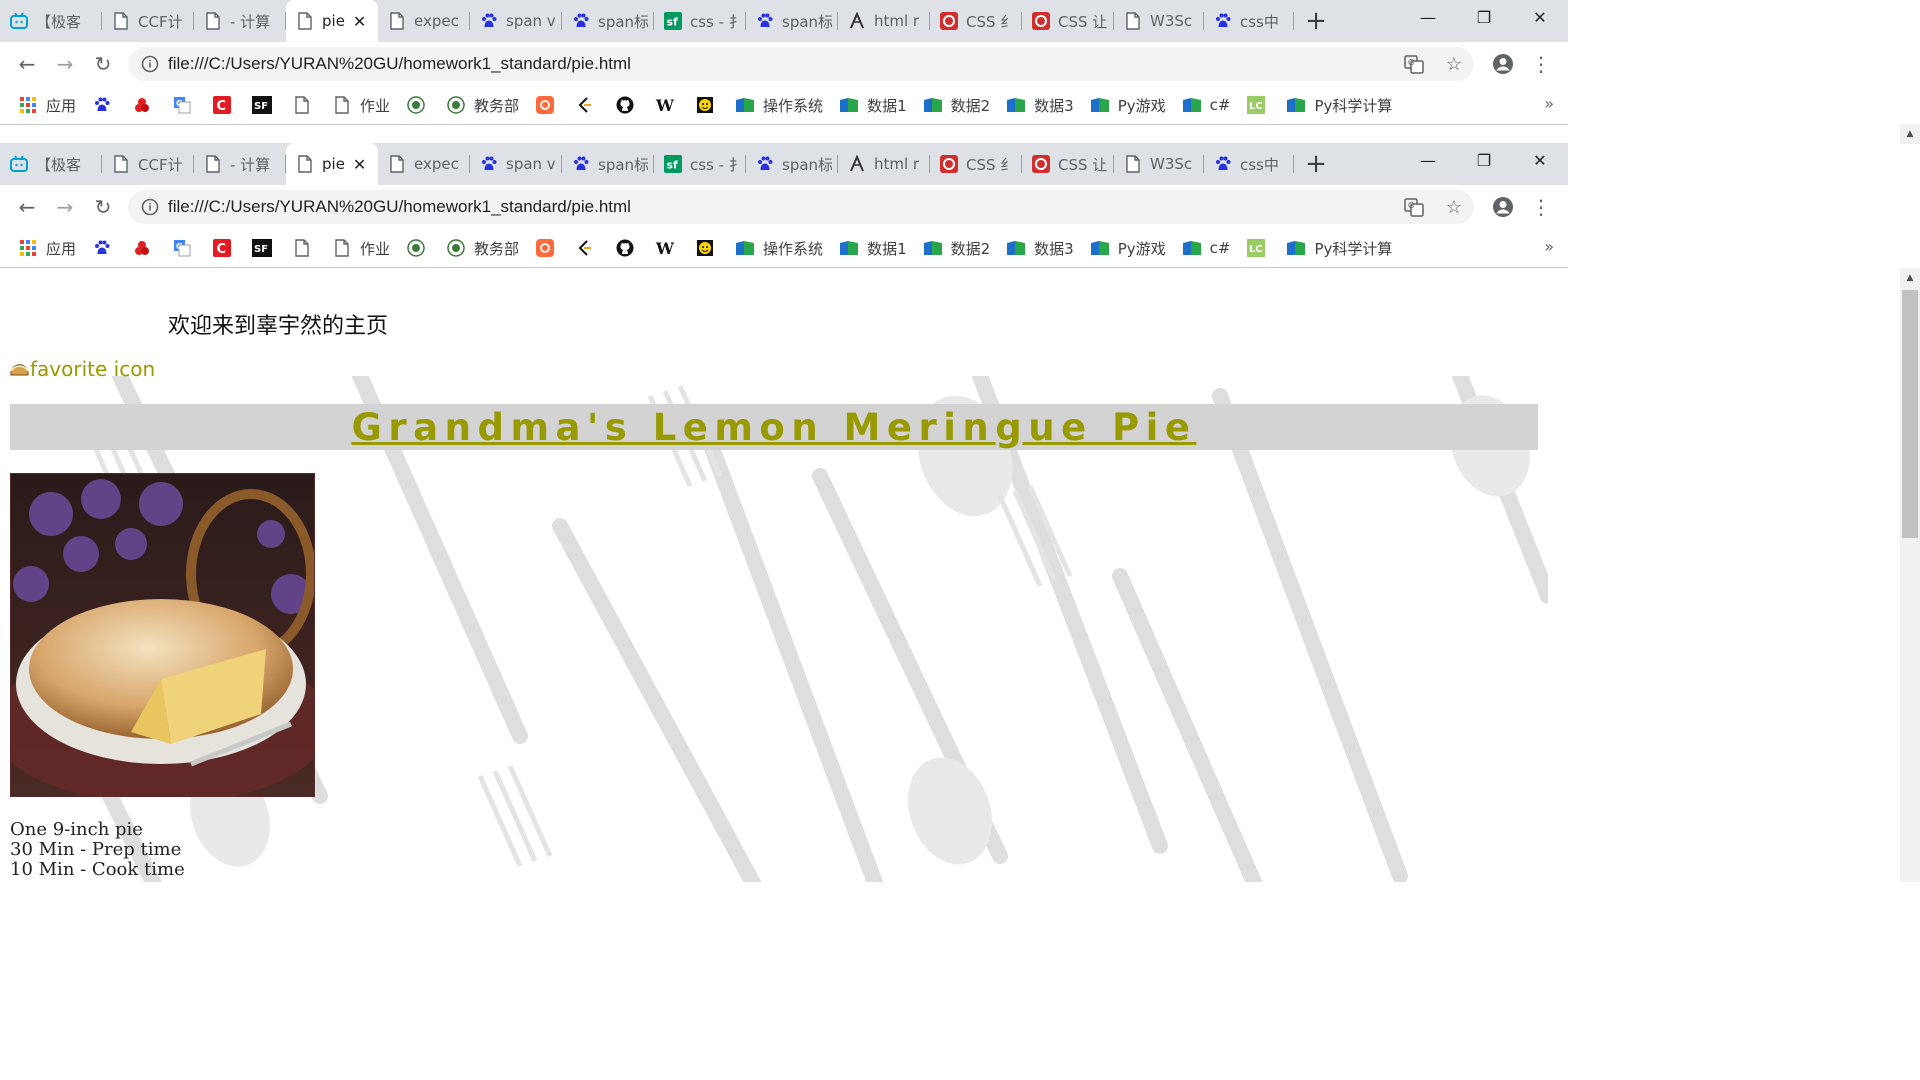 This screenshot has width=1920, height=1080. What do you see at coordinates (1541, 207) in the screenshot?
I see `menu-kebab-icon: ⋮` at bounding box center [1541, 207].